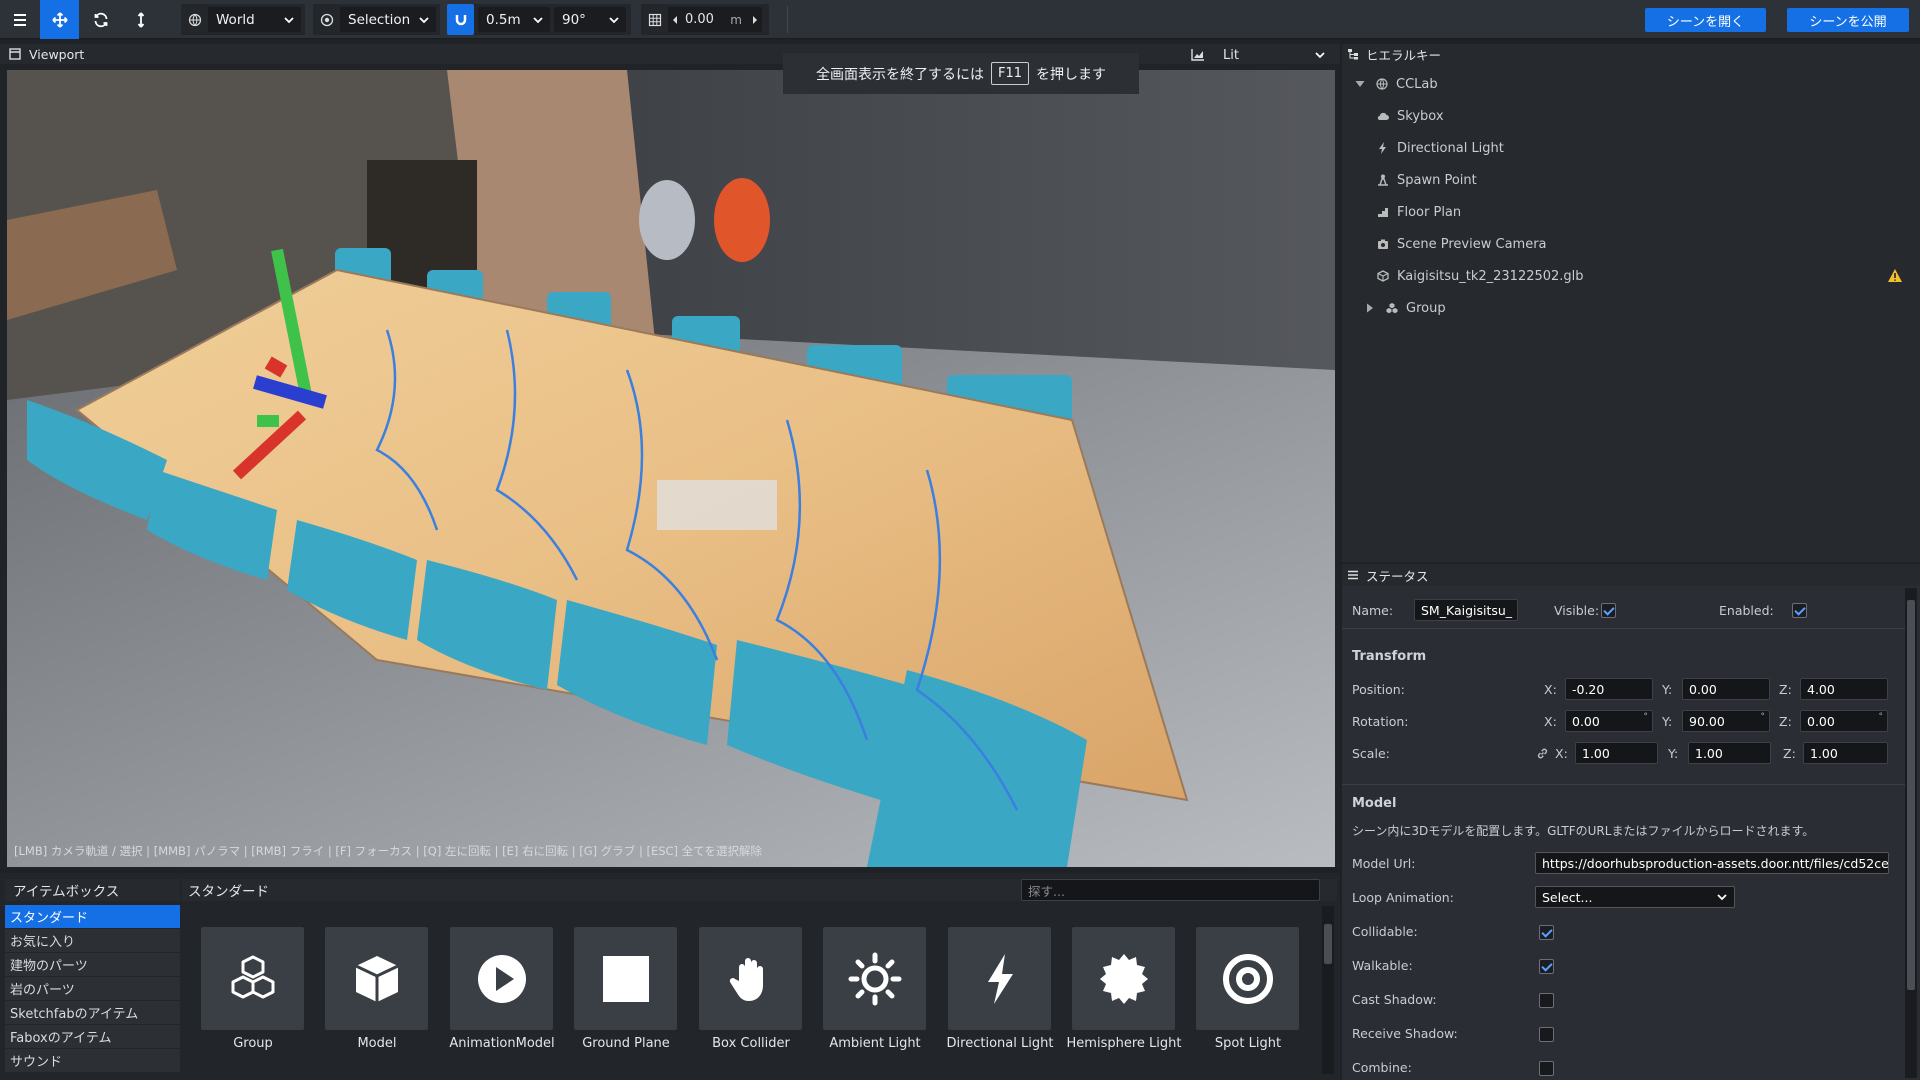 Image resolution: width=1920 pixels, height=1080 pixels. I want to click on rotation-x-value: 0.00, so click(1586, 721).